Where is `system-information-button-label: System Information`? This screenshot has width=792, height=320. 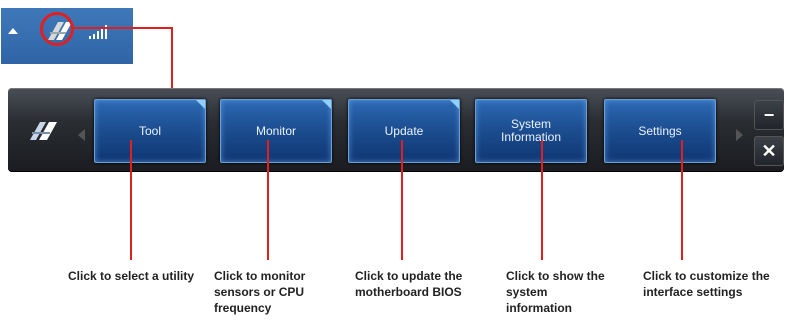
system-information-button-label: System Information is located at coordinates (531, 130).